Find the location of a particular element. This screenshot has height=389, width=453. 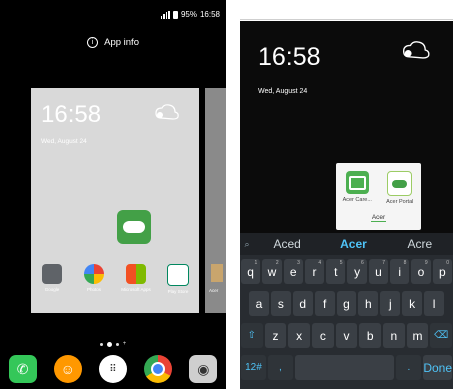

key-g: g is located at coordinates (346, 303).